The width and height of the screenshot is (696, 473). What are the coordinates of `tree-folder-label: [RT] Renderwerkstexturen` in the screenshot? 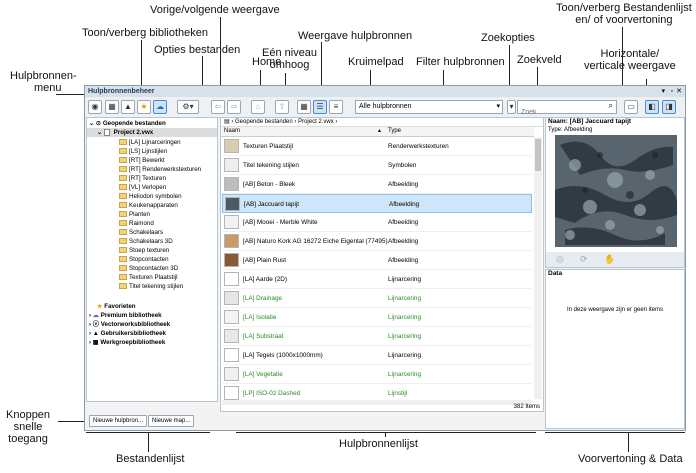 It's located at (165, 169).